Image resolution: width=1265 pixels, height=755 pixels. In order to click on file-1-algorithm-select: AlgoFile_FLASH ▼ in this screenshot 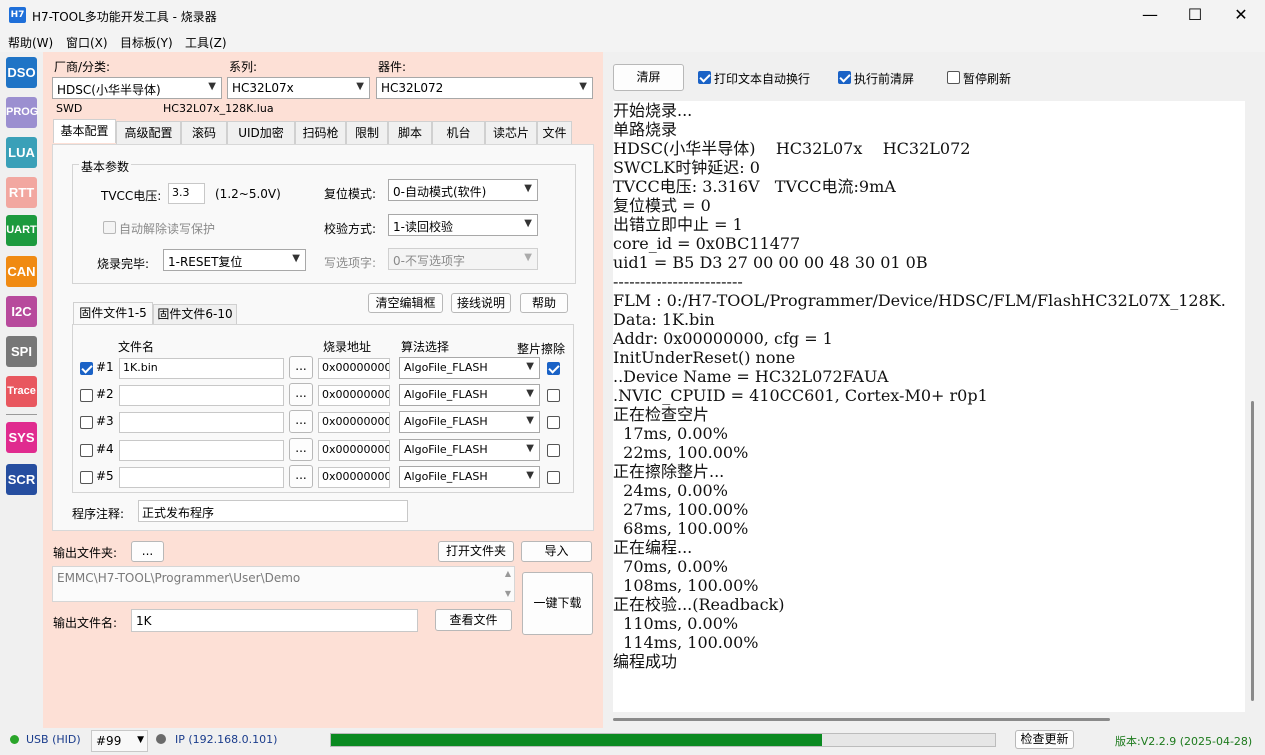, I will do `click(469, 368)`.